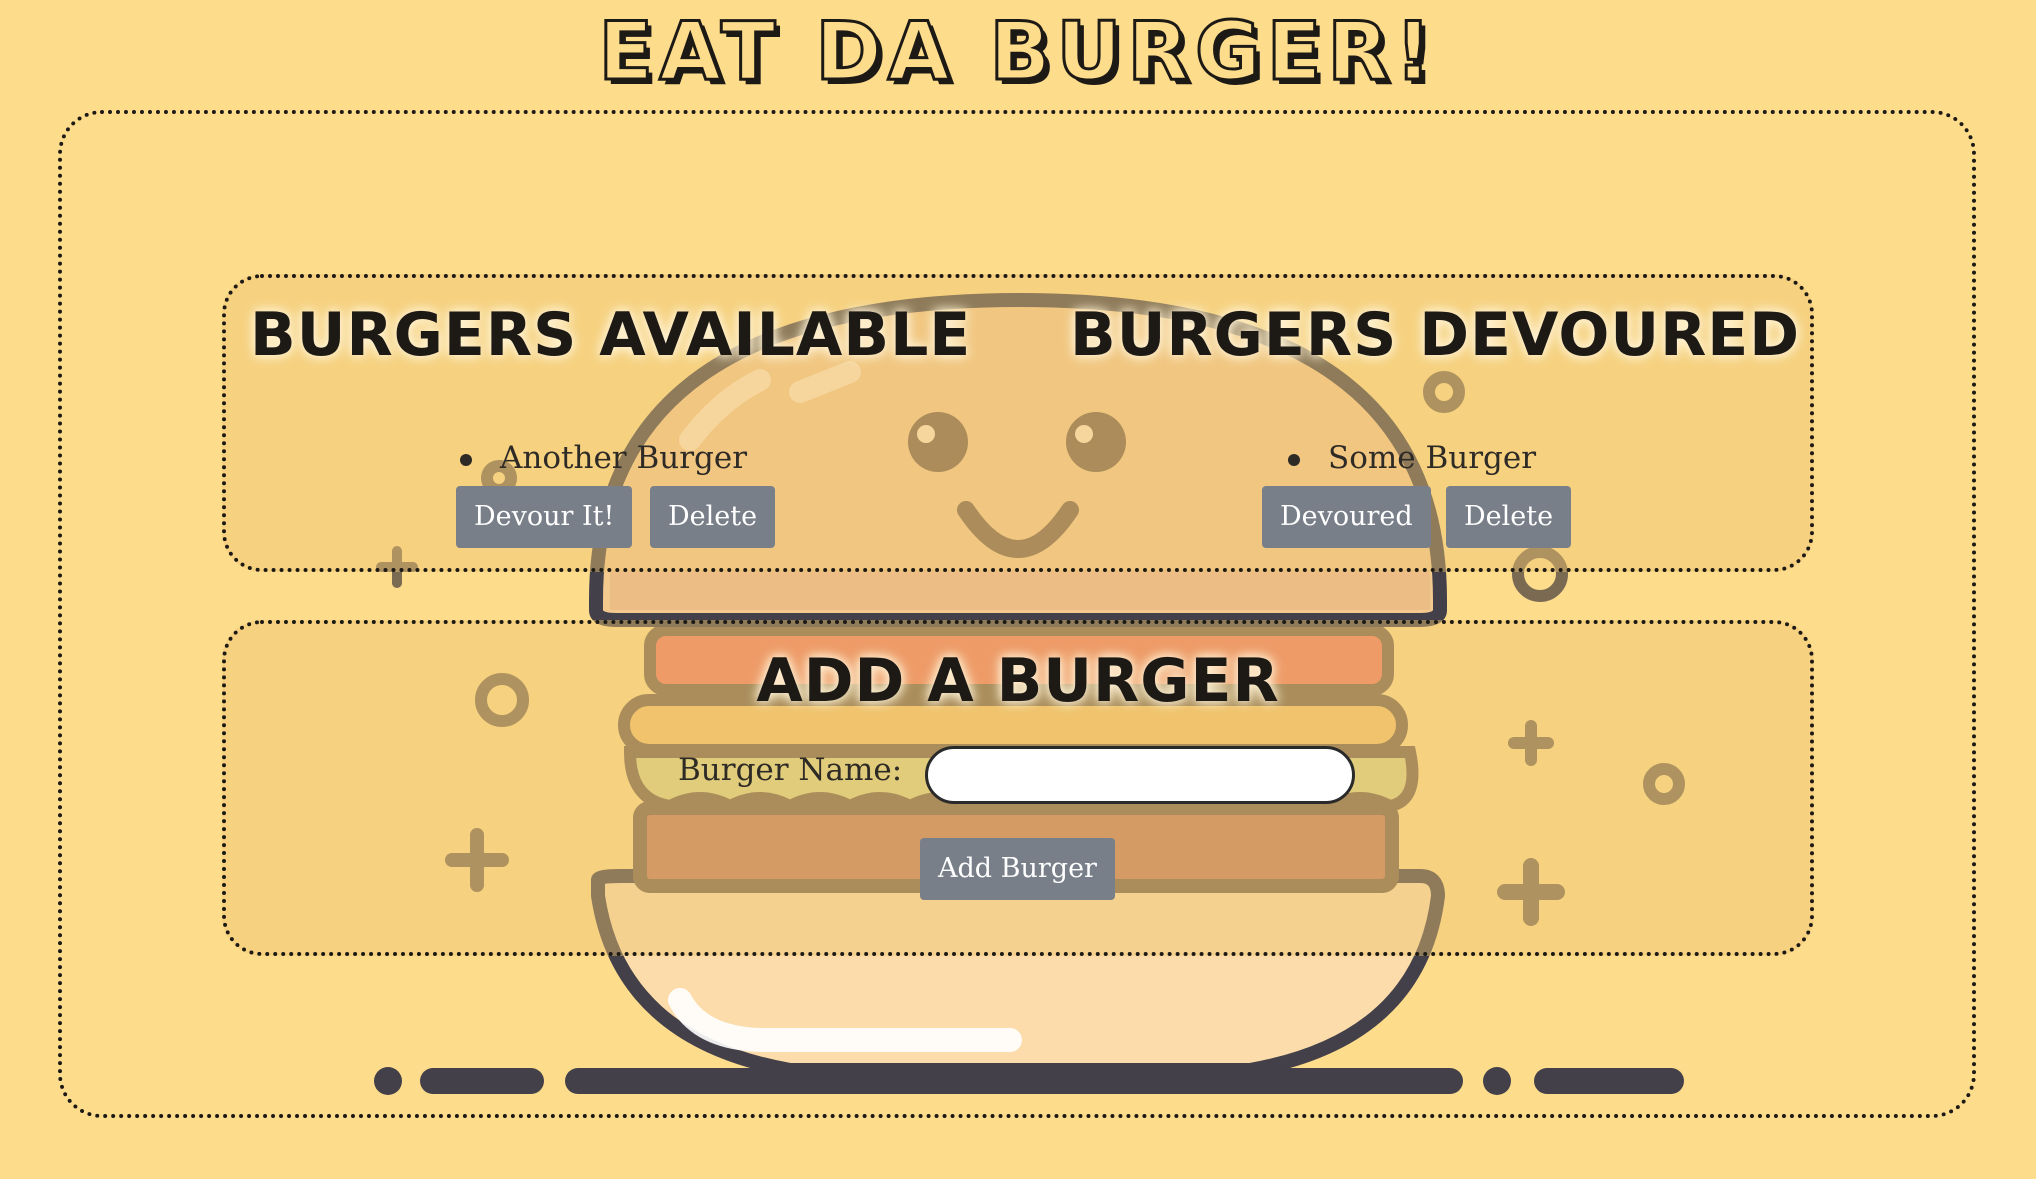  Describe the element at coordinates (544, 517) in the screenshot. I see `devour-button: Devour It!` at that location.